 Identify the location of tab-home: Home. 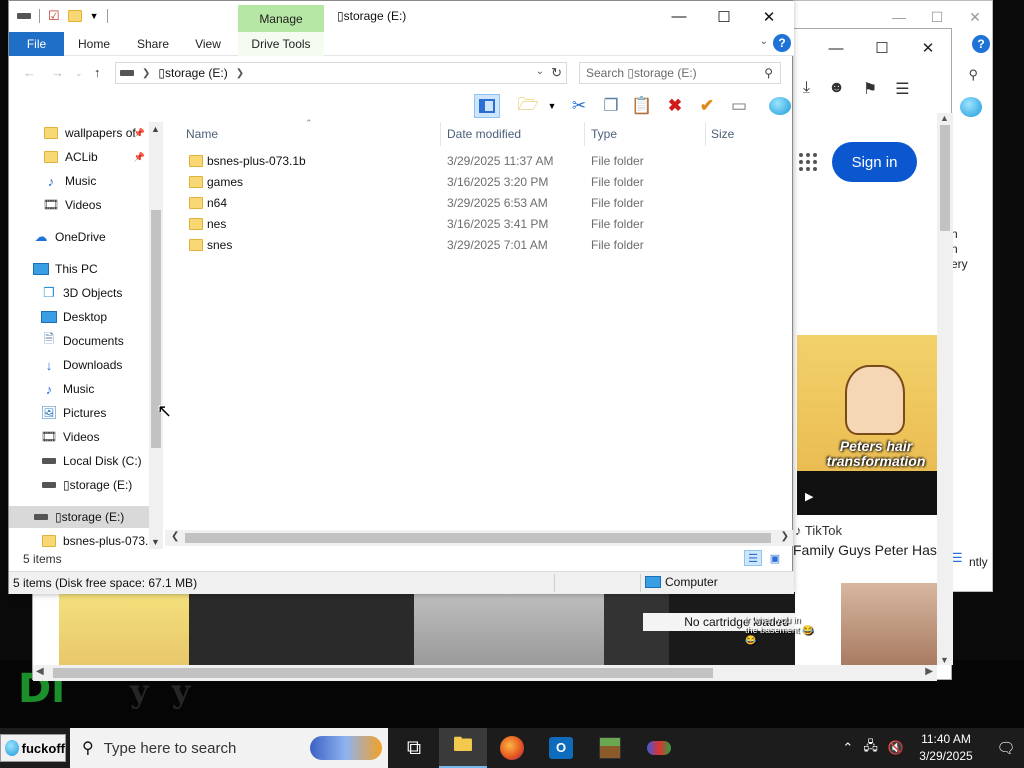
(94, 44).